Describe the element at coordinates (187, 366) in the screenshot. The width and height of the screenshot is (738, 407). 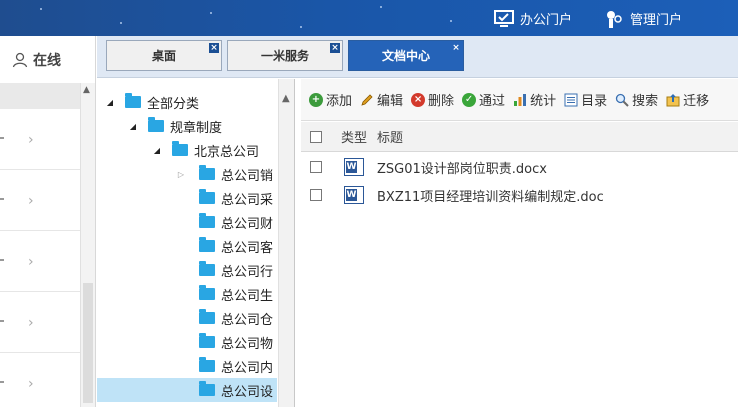
I see `tree-node: 总公司内` at that location.